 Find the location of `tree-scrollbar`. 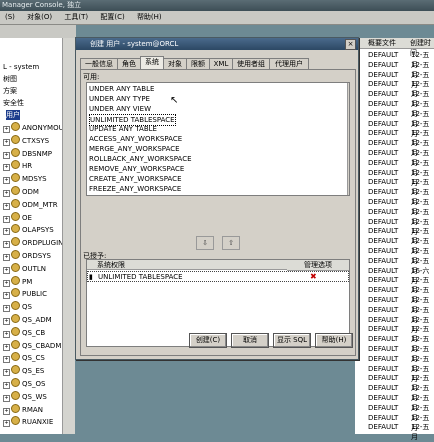

tree-scrollbar is located at coordinates (68, 236).